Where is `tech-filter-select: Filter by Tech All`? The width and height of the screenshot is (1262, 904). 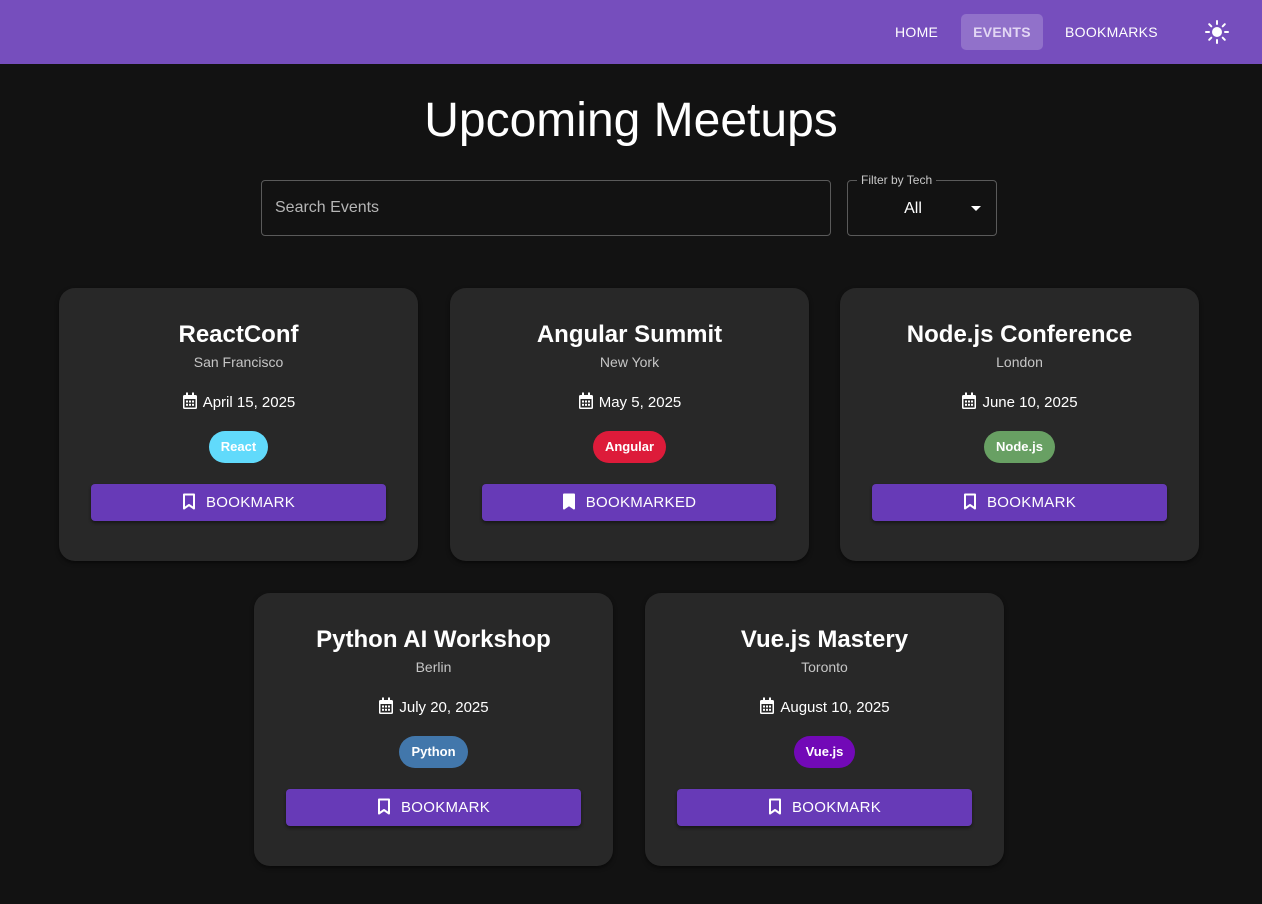
tech-filter-select: Filter by Tech All is located at coordinates (922, 204).